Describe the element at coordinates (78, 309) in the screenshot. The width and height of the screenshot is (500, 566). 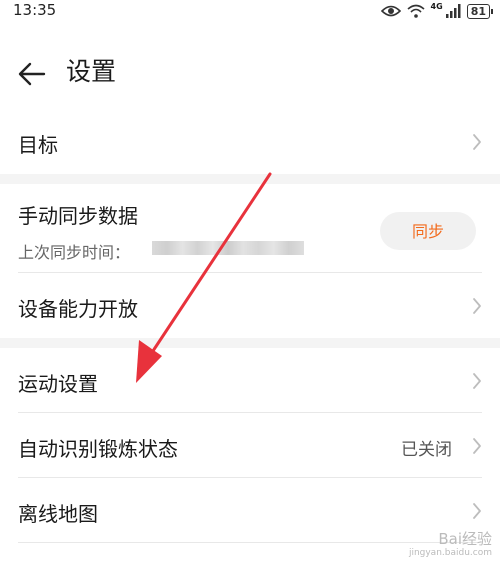
I see `row-label: 设备能力开放` at that location.